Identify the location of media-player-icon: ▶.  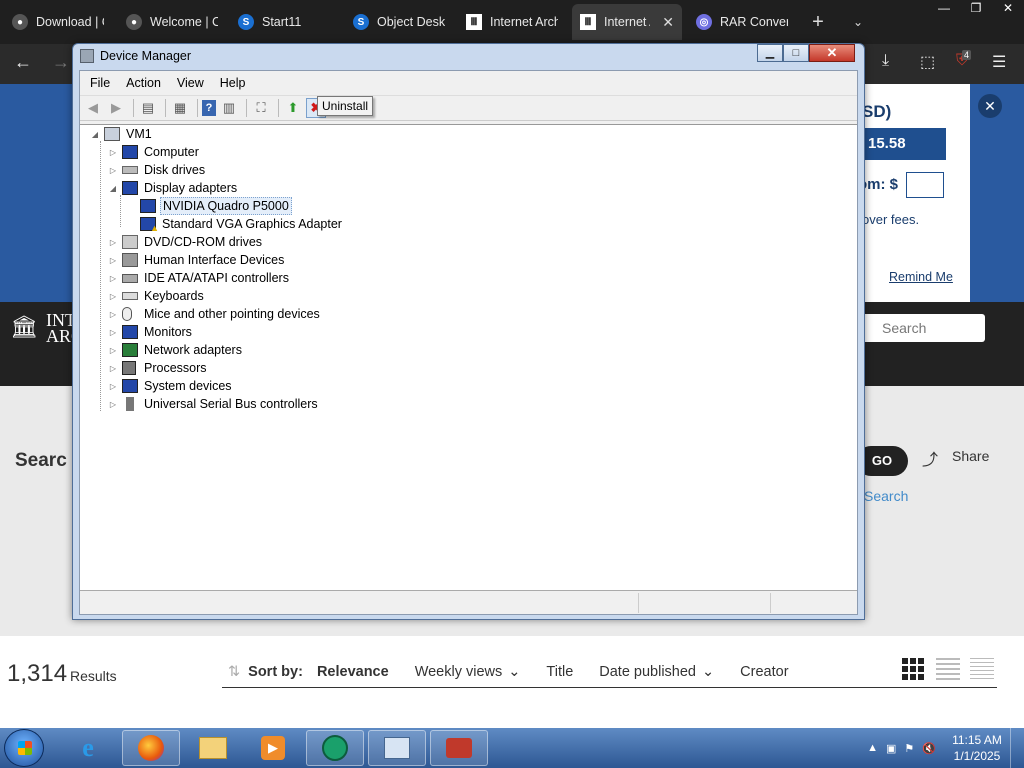
(273, 748).